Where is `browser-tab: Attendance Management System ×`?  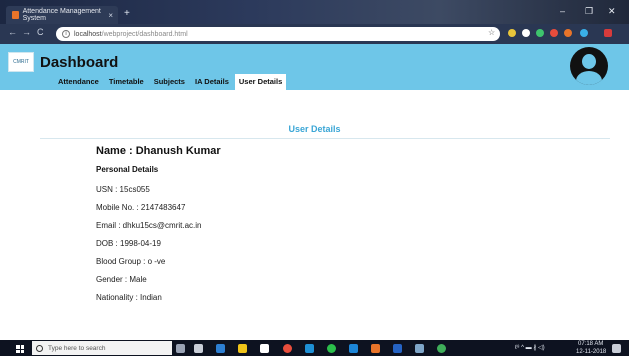 browser-tab: Attendance Management System × is located at coordinates (62, 15).